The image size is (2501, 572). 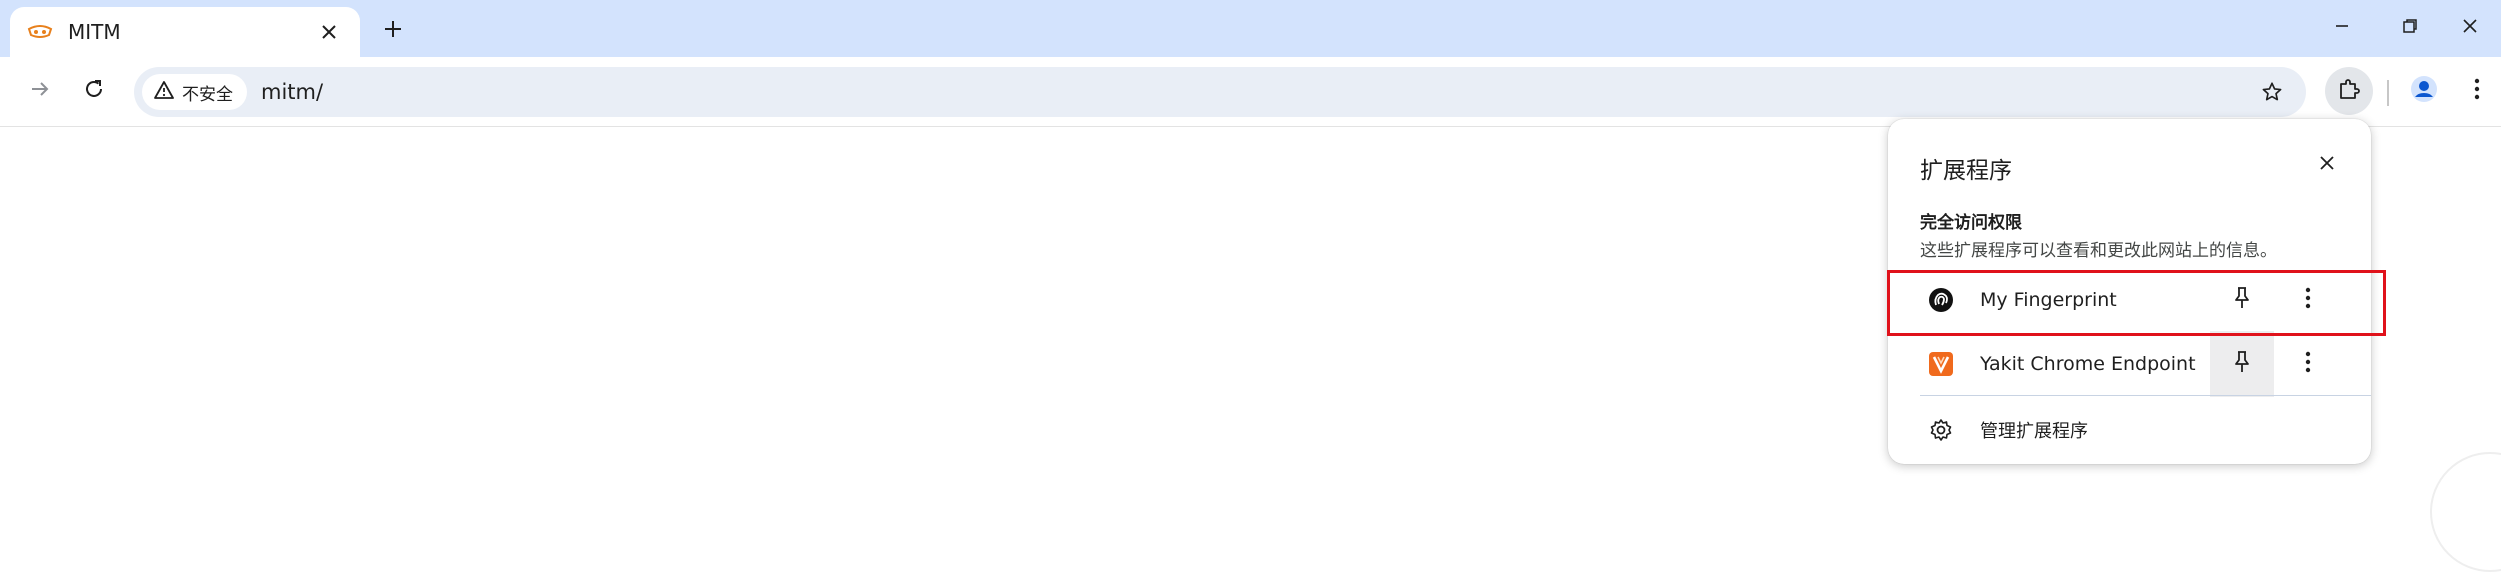 I want to click on popup-title: 扩展程序, so click(x=1966, y=171).